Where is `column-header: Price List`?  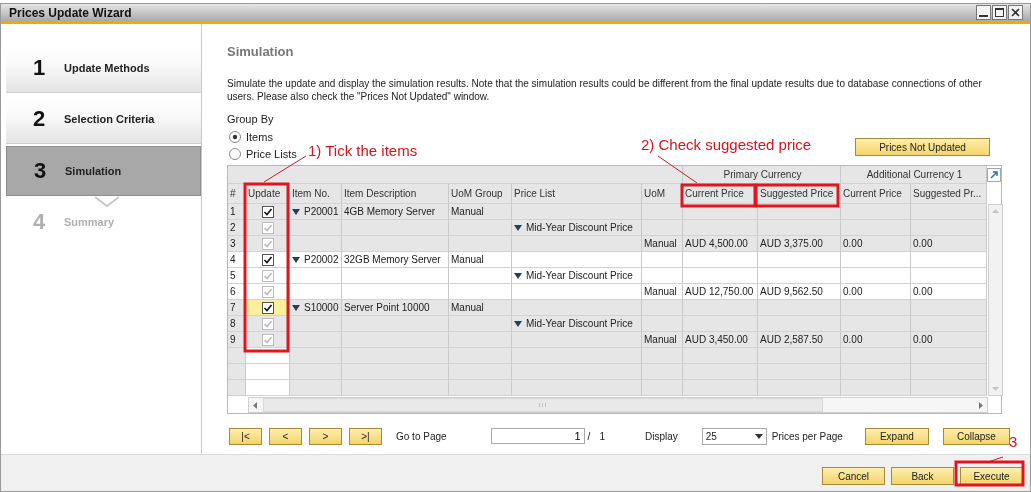
column-header: Price List is located at coordinates (577, 194).